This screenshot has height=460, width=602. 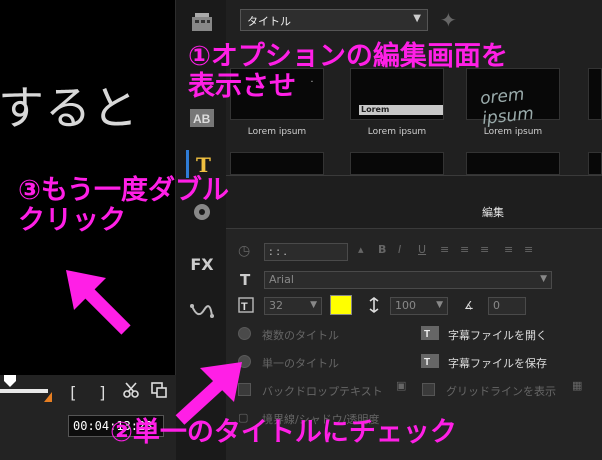 What do you see at coordinates (422, 249) in the screenshot?
I see `underline-button: U` at bounding box center [422, 249].